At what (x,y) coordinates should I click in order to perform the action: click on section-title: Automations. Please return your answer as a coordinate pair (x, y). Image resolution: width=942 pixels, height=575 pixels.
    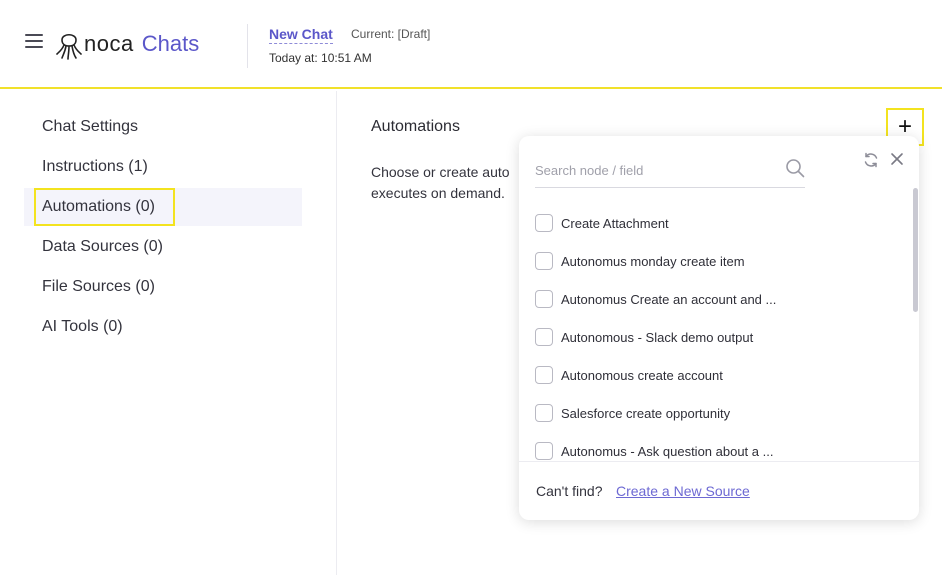
    Looking at the image, I should click on (415, 126).